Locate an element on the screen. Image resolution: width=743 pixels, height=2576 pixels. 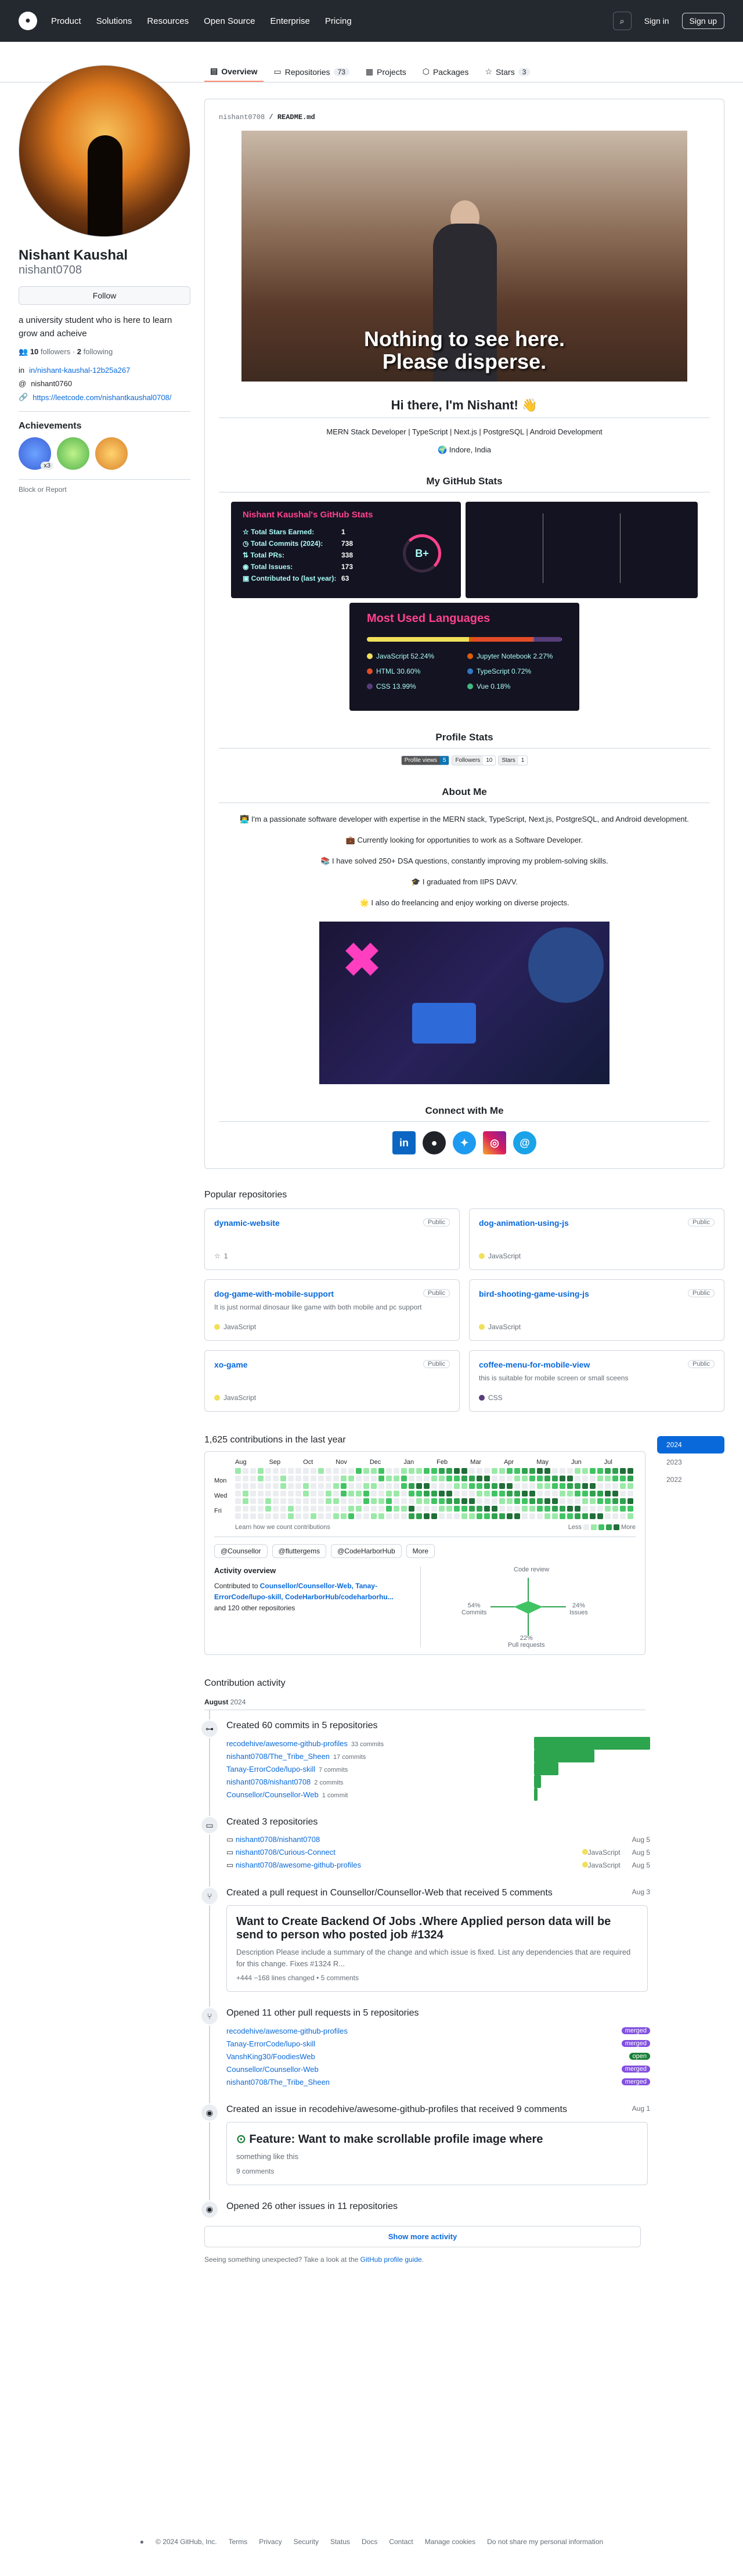
year-2024: 2024 is located at coordinates (690, 1445).